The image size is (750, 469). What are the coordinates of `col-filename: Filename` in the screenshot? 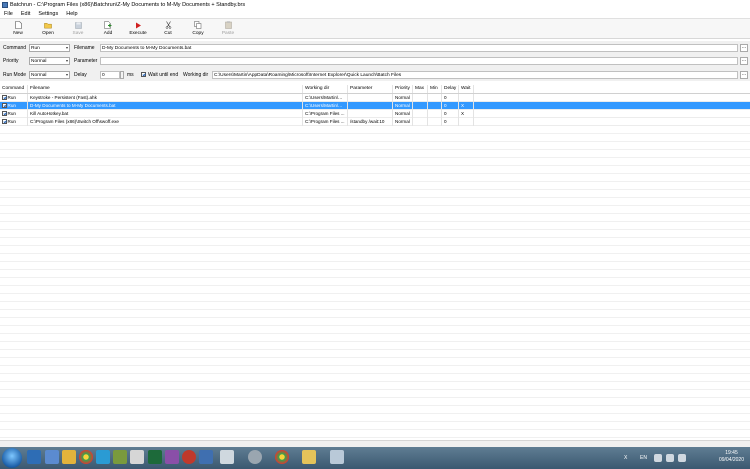 It's located at (165, 89).